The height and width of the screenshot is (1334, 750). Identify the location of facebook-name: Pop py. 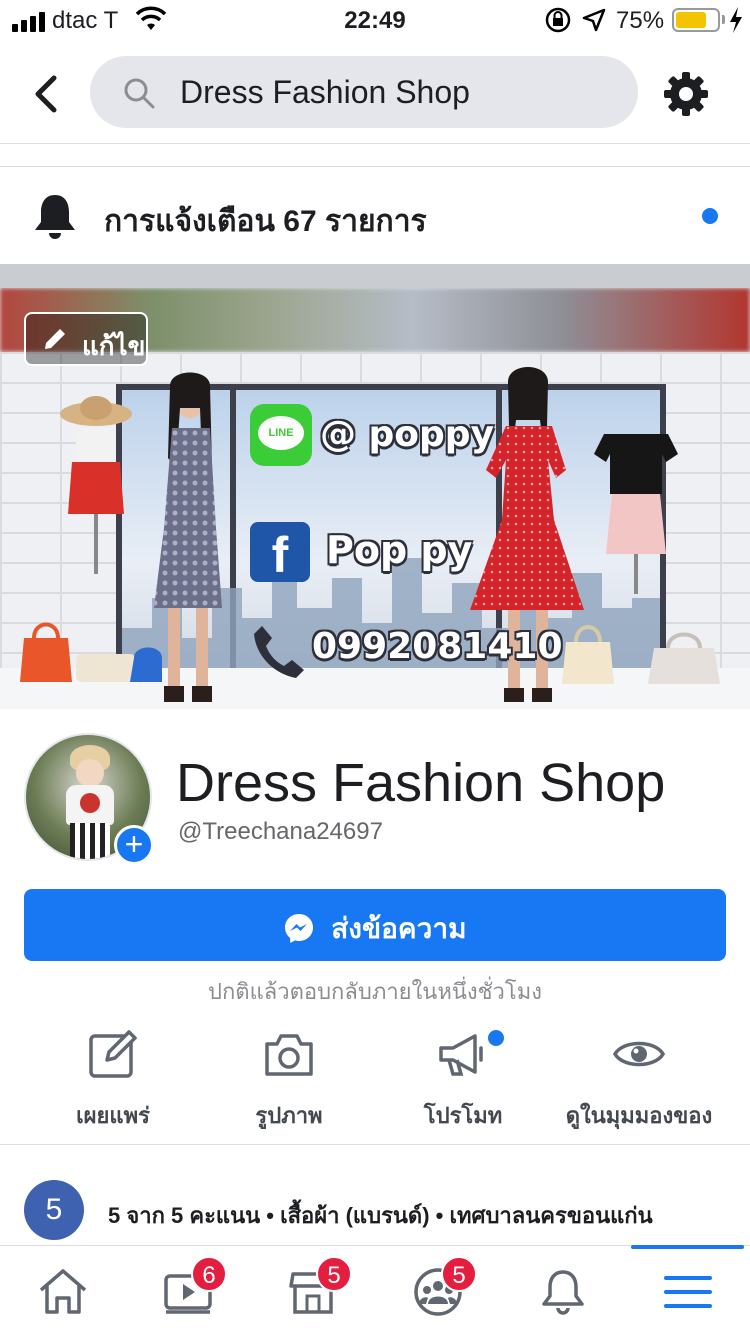
(399, 550).